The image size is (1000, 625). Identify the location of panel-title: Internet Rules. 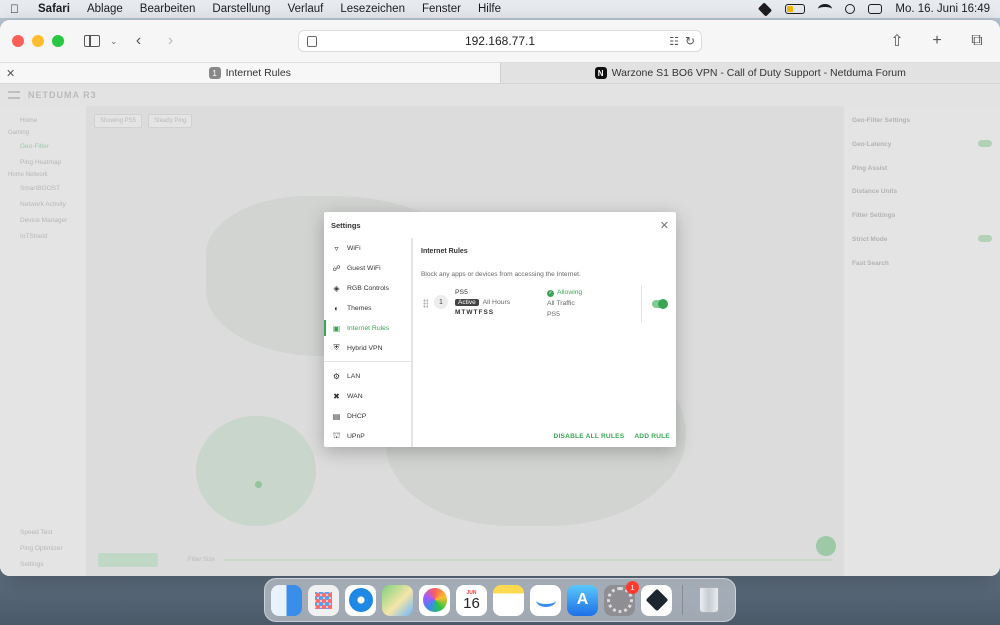
(444, 251).